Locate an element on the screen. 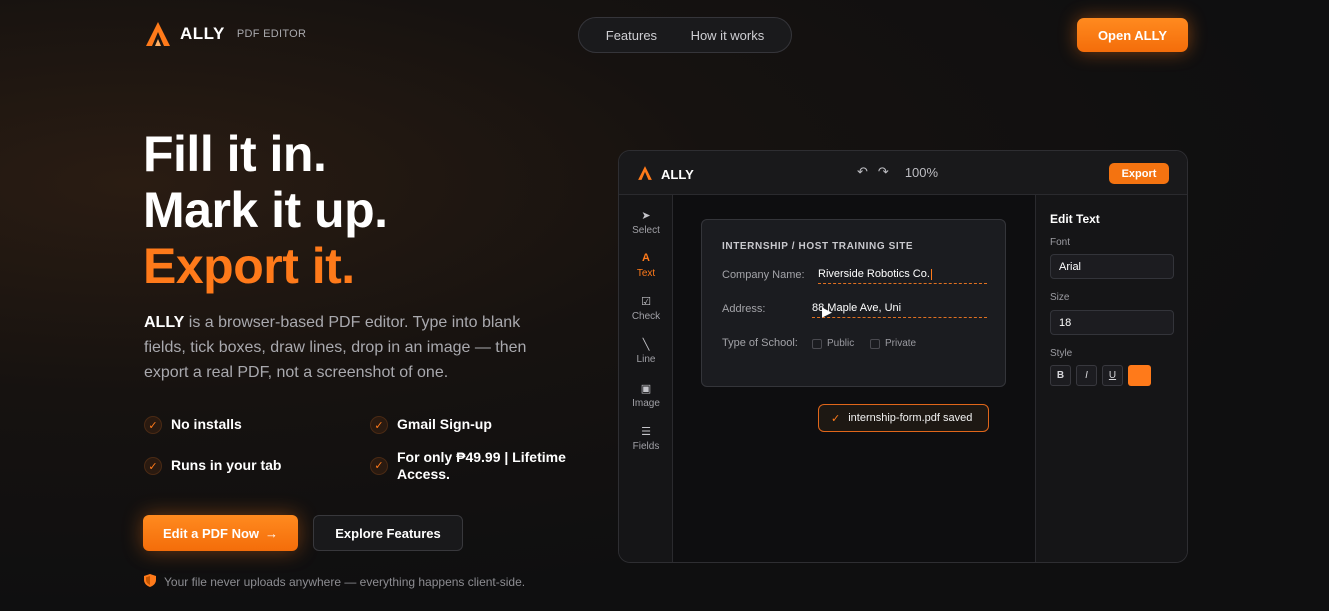 This screenshot has width=1329, height=611. tool-text: A Text is located at coordinates (646, 265).